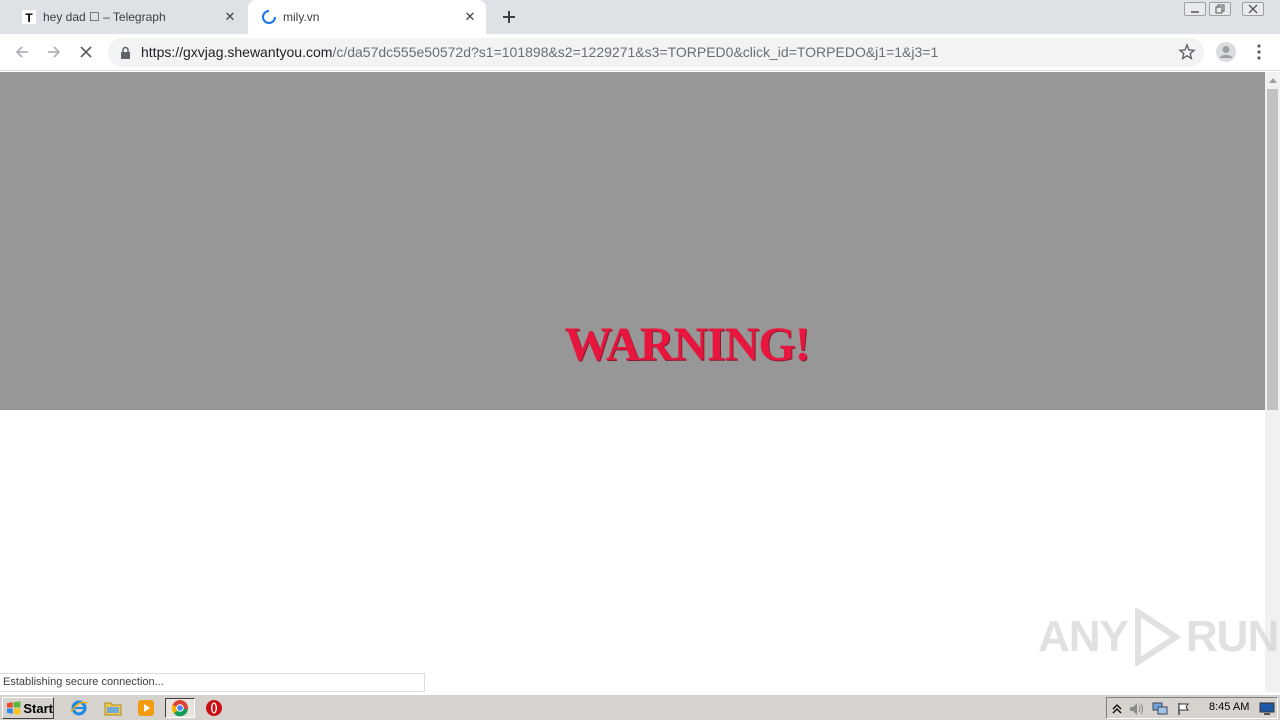 Image resolution: width=1280 pixels, height=720 pixels. Describe the element at coordinates (180, 708) in the screenshot. I see `chrome-icon` at that location.